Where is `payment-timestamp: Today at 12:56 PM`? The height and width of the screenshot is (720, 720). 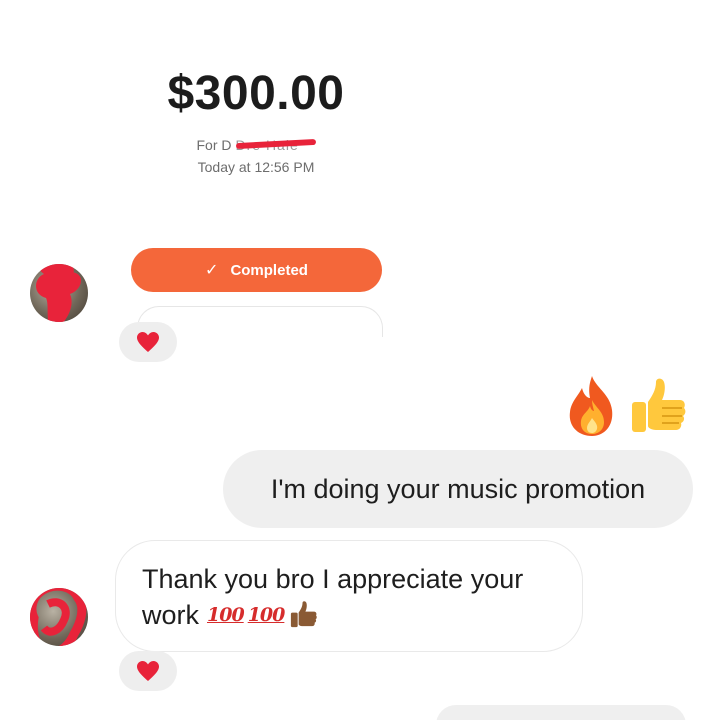
payment-timestamp: Today at 12:56 PM is located at coordinates (256, 167).